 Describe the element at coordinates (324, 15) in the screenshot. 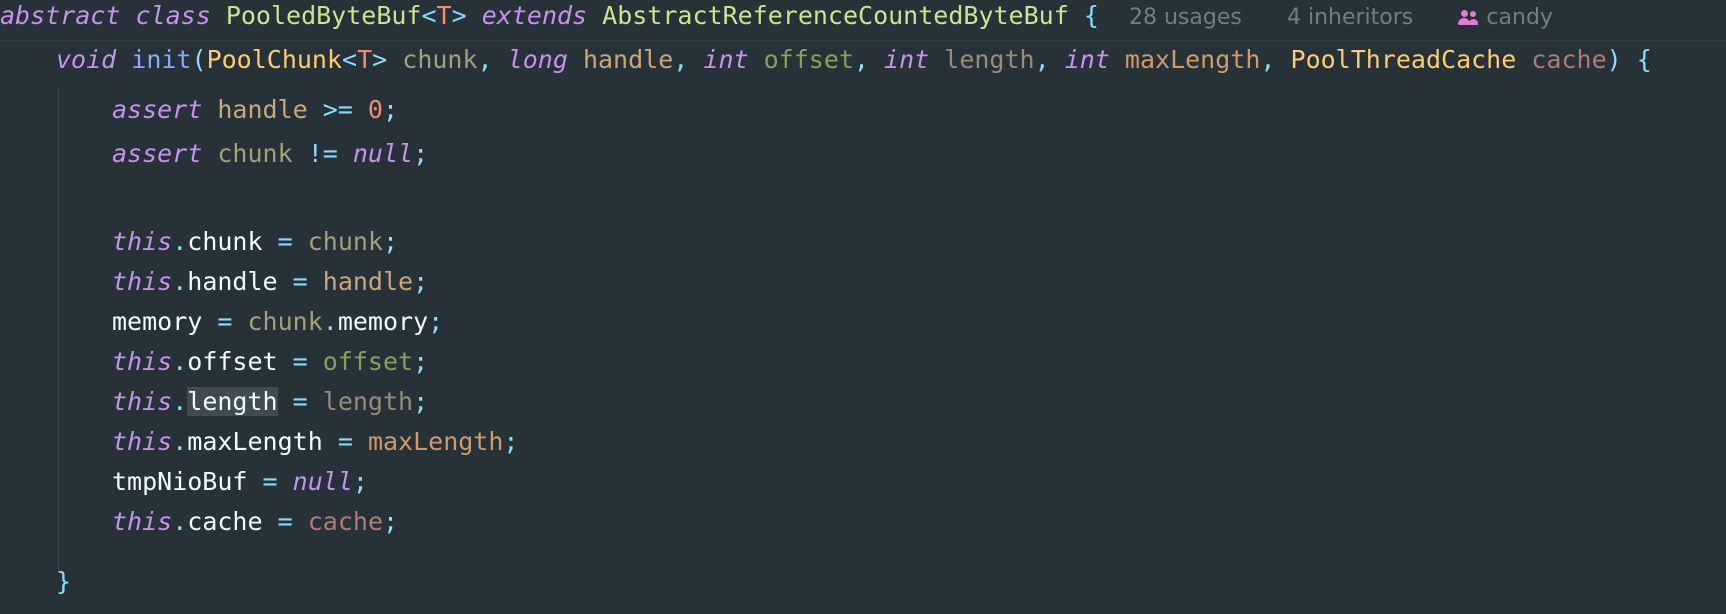

I see `class-name: PooledByteBuf` at that location.